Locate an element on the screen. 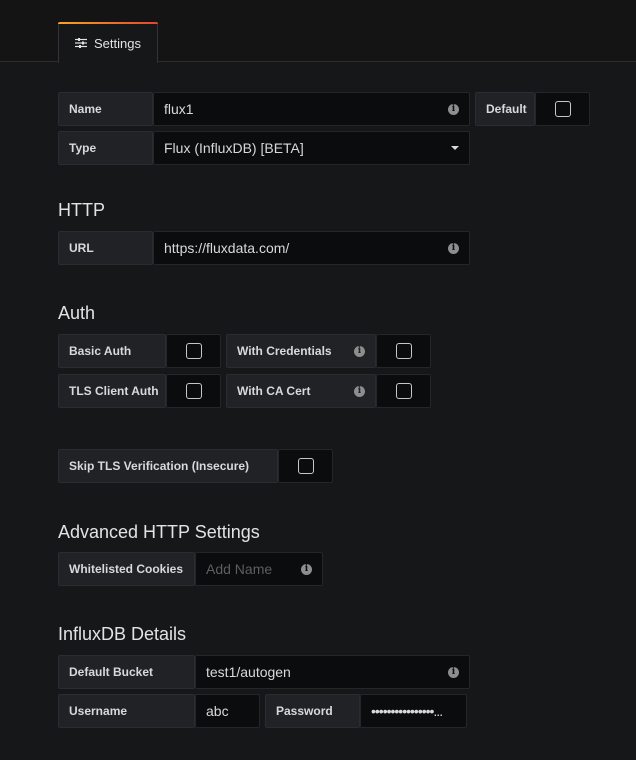 This screenshot has height=760, width=636. default-bucket-input: test1/autogen i is located at coordinates (332, 672).